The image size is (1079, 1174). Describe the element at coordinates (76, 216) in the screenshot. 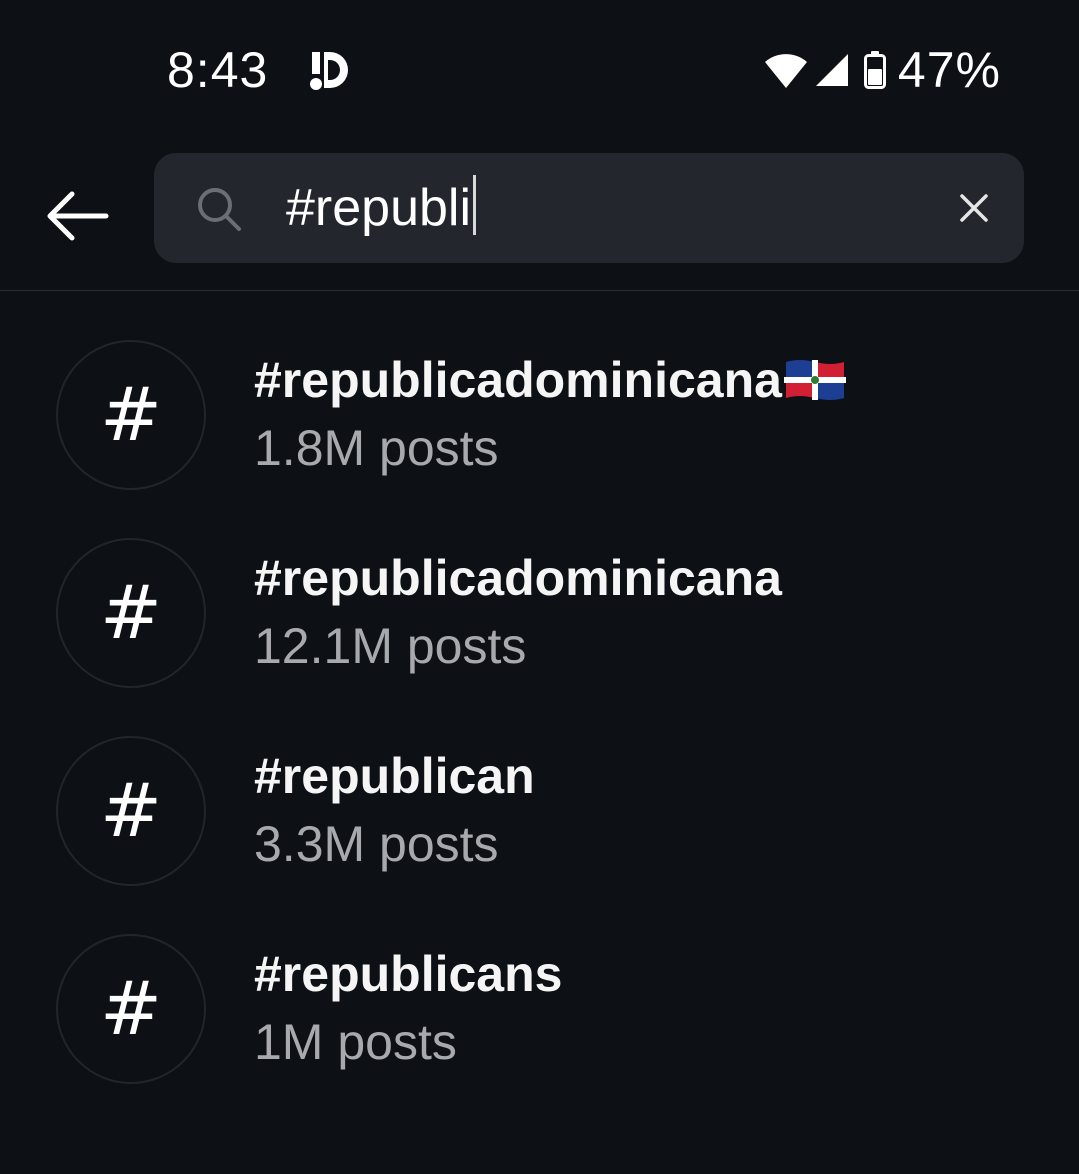

I see `back-arrow-icon` at that location.